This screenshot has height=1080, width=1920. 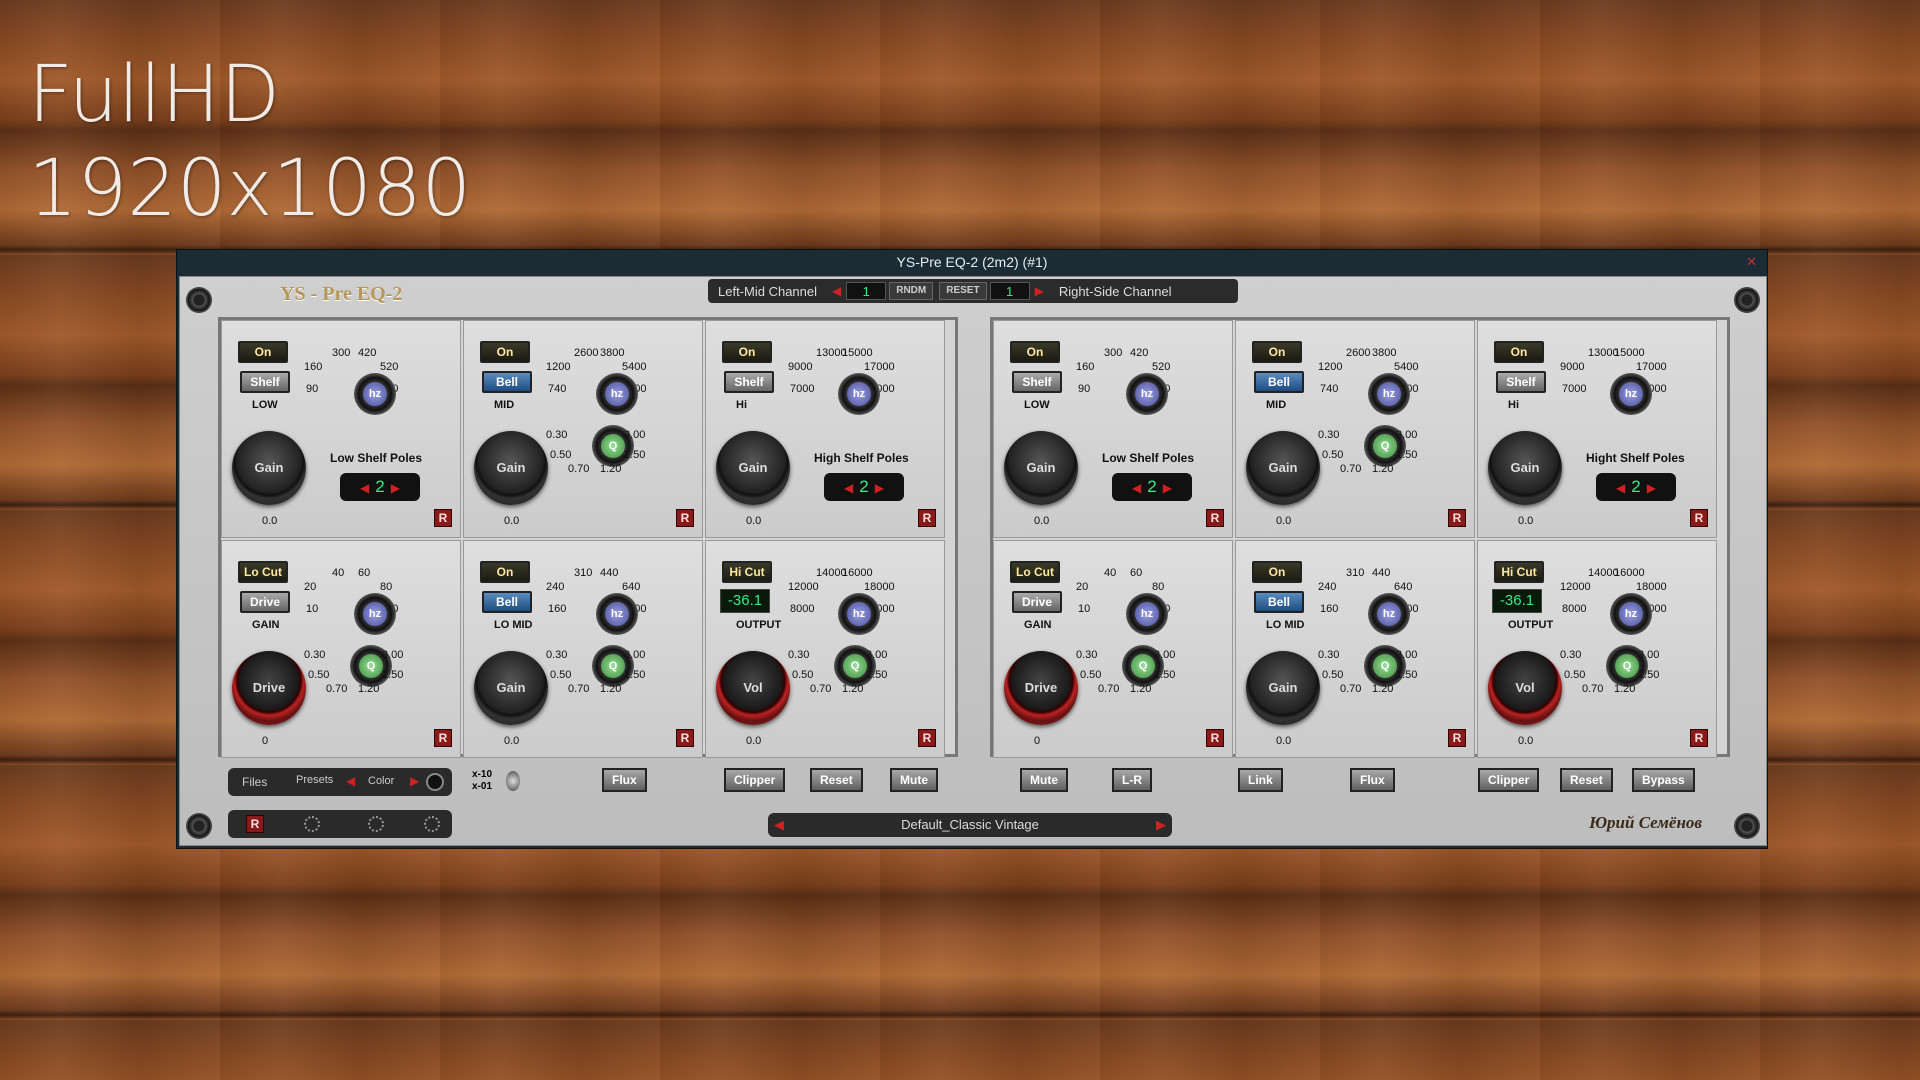 I want to click on presets-button: Presets, so click(x=314, y=780).